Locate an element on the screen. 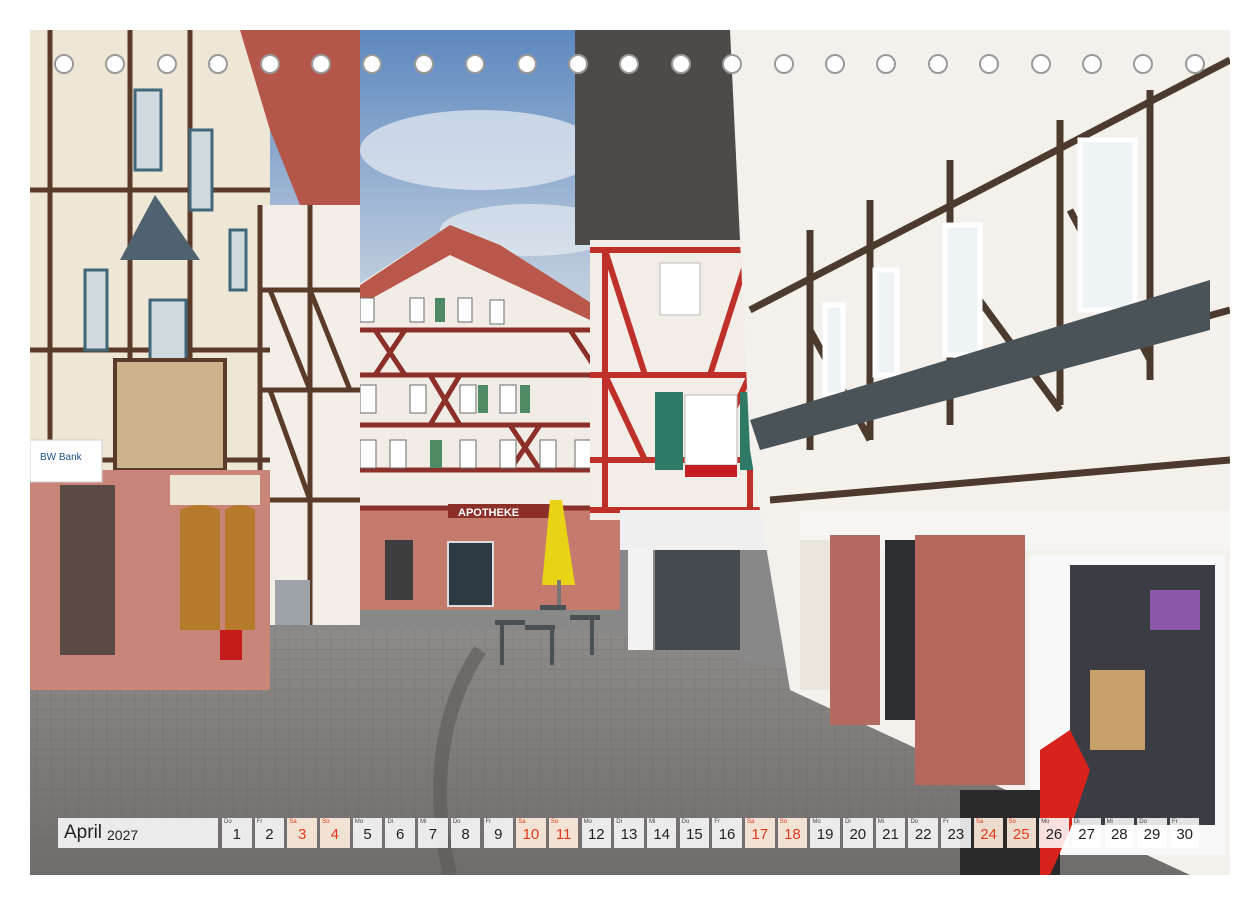  day-number: 8 is located at coordinates (465, 834).